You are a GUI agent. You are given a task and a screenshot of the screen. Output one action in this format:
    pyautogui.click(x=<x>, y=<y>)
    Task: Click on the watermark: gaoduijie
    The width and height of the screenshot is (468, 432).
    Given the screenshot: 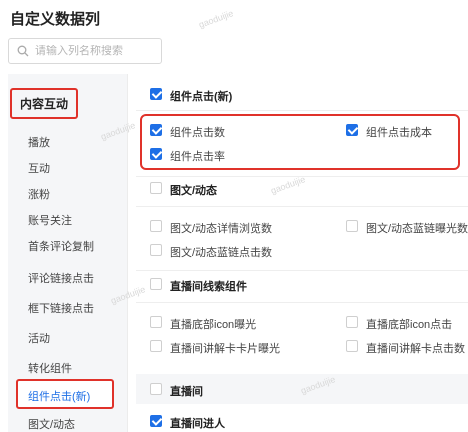 What is the action you would take?
    pyautogui.click(x=216, y=19)
    